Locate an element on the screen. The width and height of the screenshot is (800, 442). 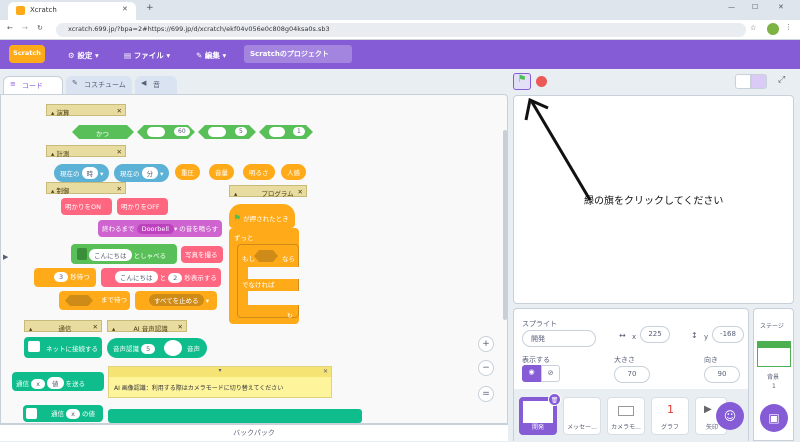
small-stage-icon is located at coordinates (743, 81).